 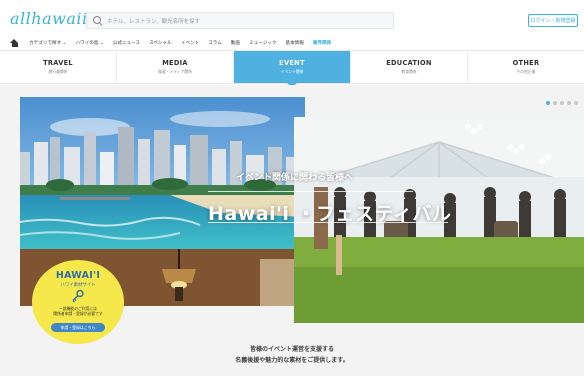 I want to click on tab-event: EVENT イベント関係, so click(x=292, y=69).